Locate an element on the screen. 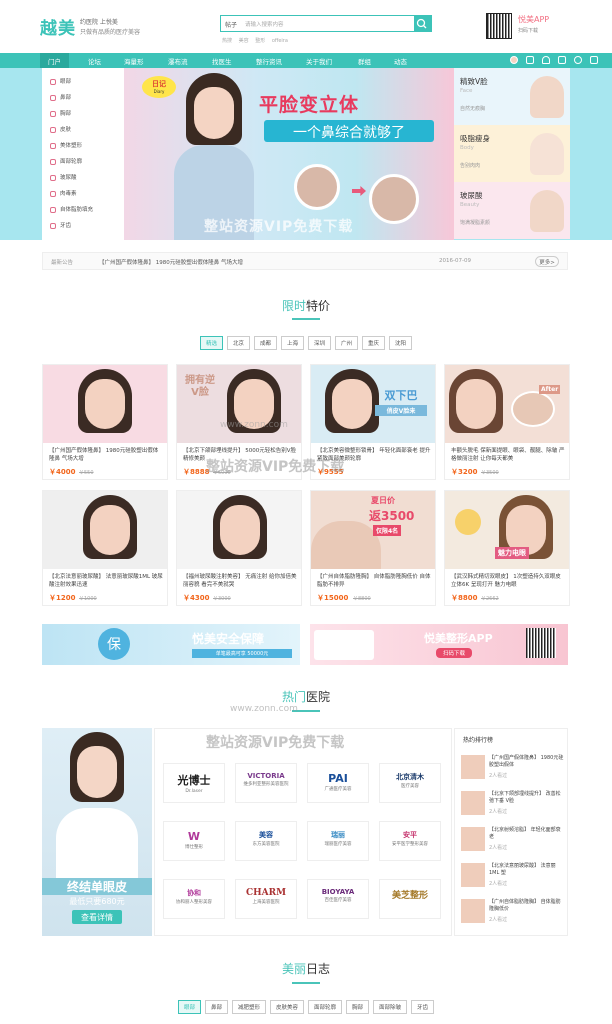 This screenshot has height=1024, width=612. tab-diary: 皮肤美容 is located at coordinates (286, 1007).